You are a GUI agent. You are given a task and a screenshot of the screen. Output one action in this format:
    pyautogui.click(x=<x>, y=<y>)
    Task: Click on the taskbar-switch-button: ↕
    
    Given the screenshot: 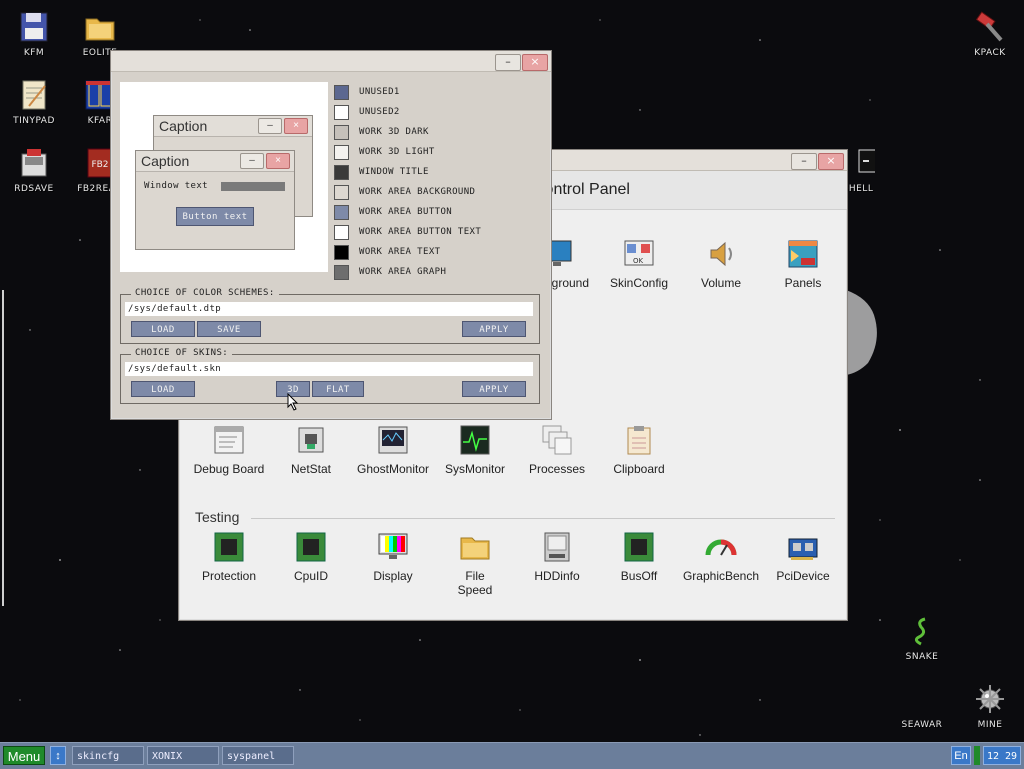 What is the action you would take?
    pyautogui.click(x=58, y=755)
    